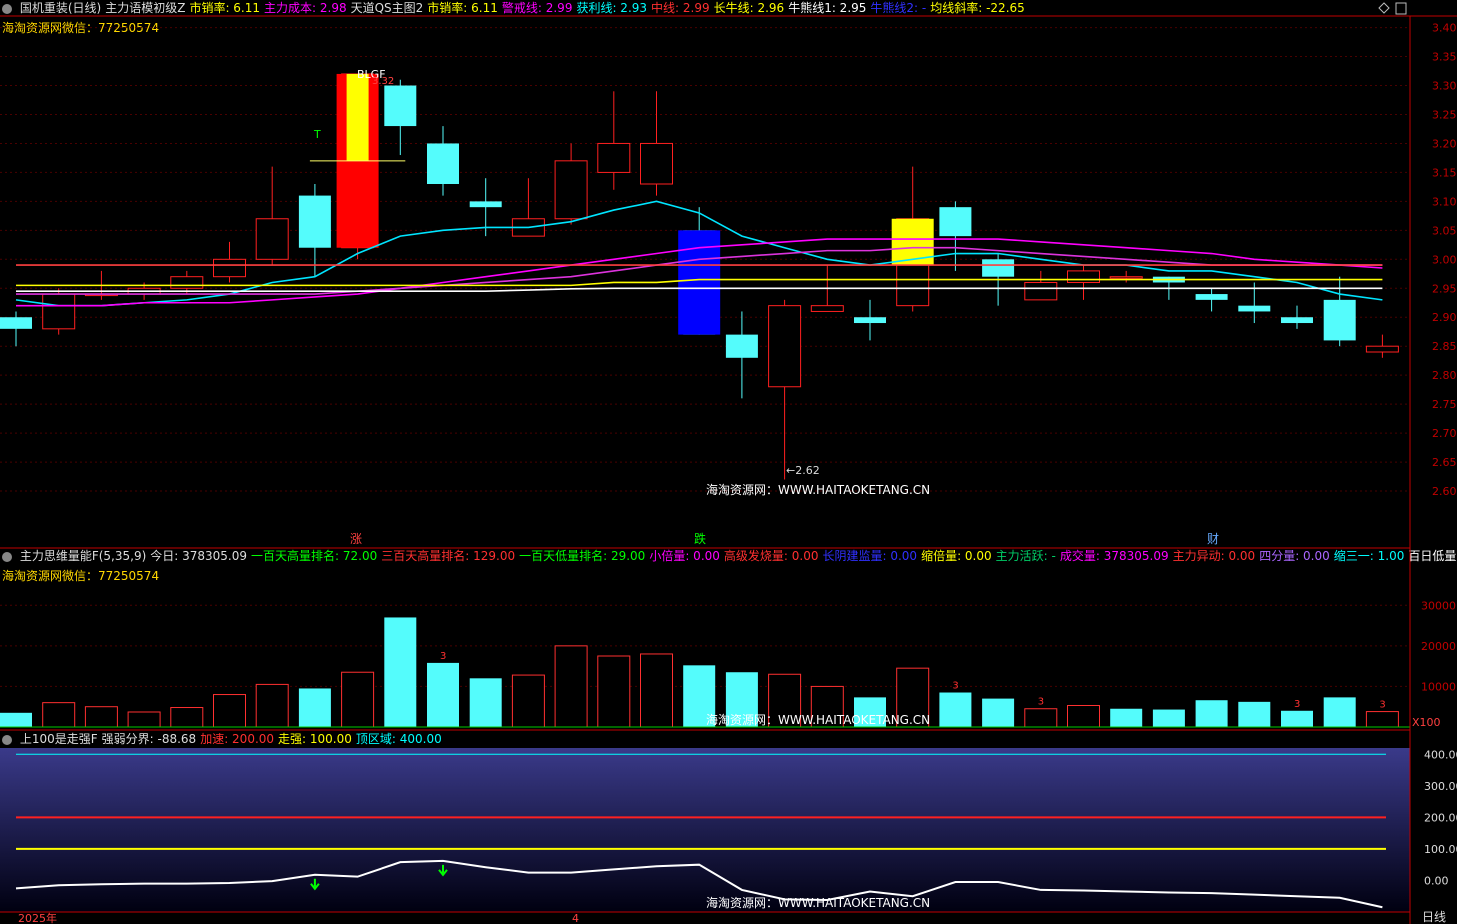 The width and height of the screenshot is (1457, 924). Describe the element at coordinates (1392, 8) in the screenshot. I see `top-right-icons` at that location.